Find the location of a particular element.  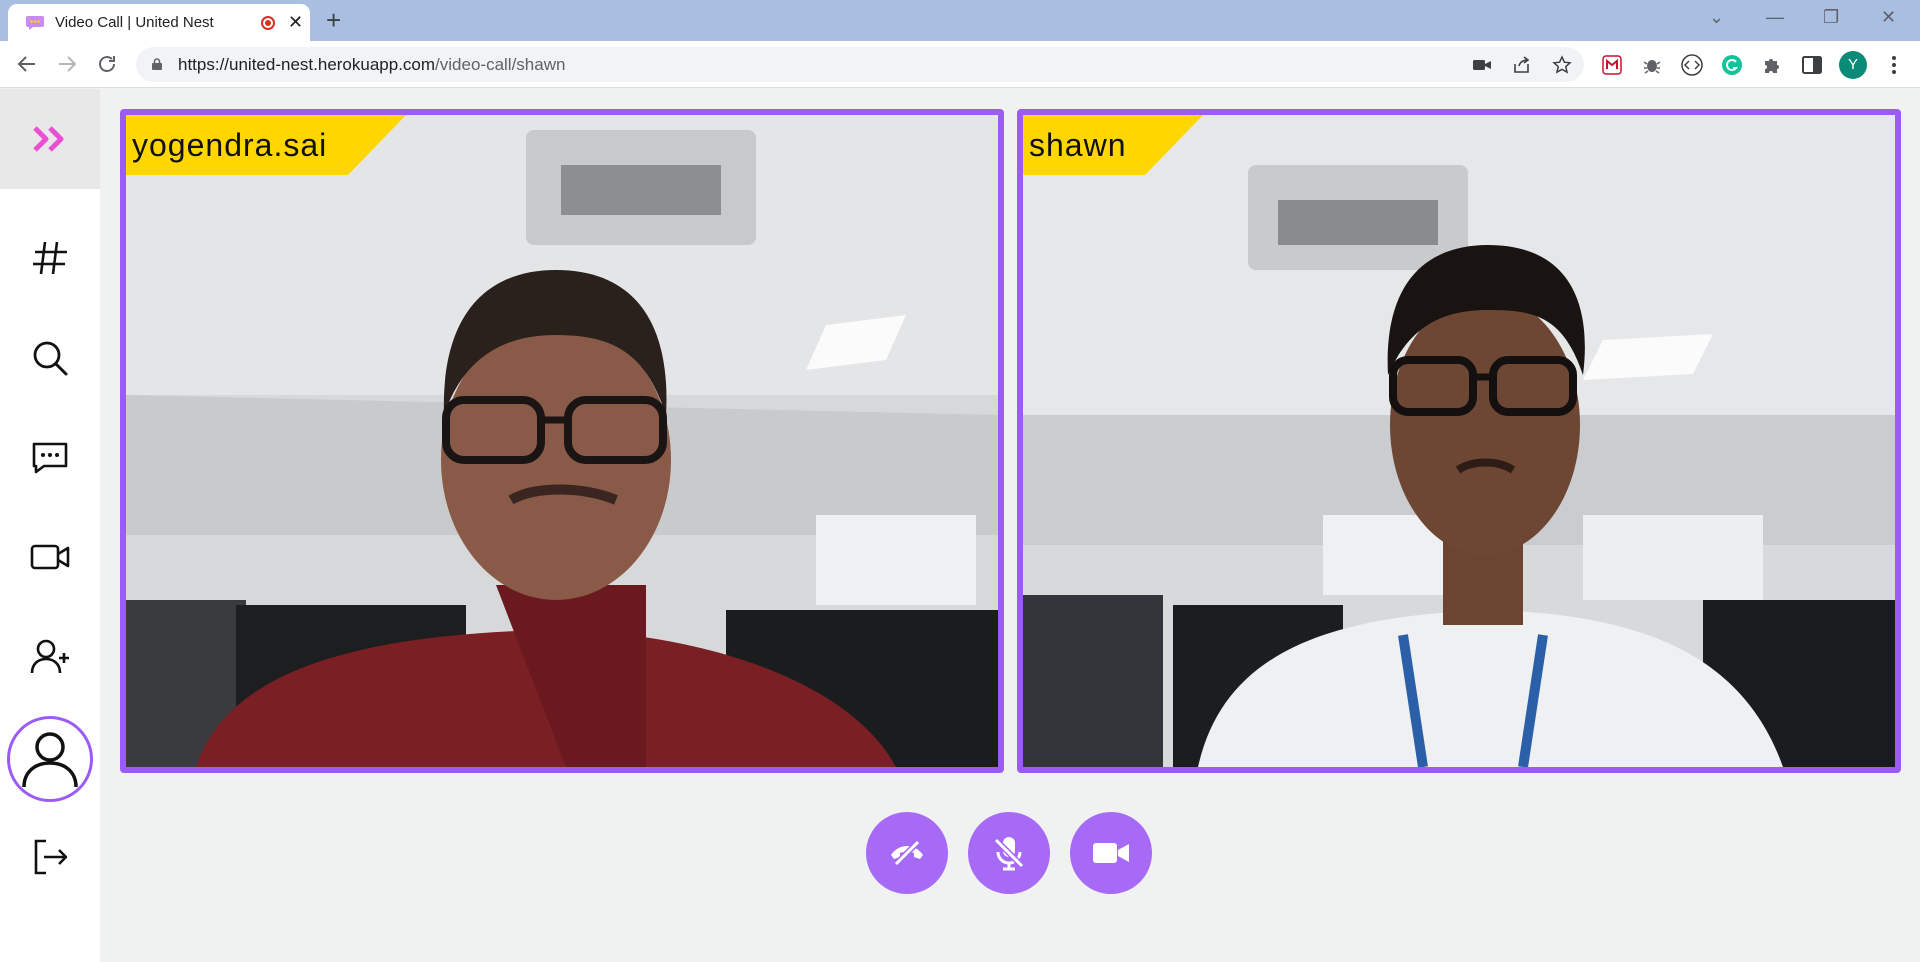

side-panel-icon is located at coordinates (1812, 65).